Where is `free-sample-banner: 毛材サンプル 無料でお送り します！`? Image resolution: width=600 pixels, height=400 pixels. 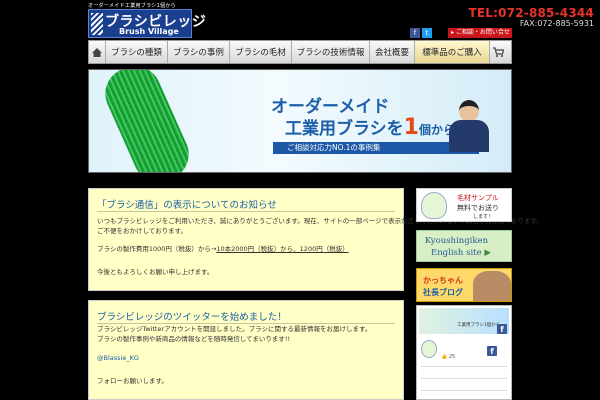 free-sample-banner: 毛材サンプル 無料でお送り します！ is located at coordinates (464, 205).